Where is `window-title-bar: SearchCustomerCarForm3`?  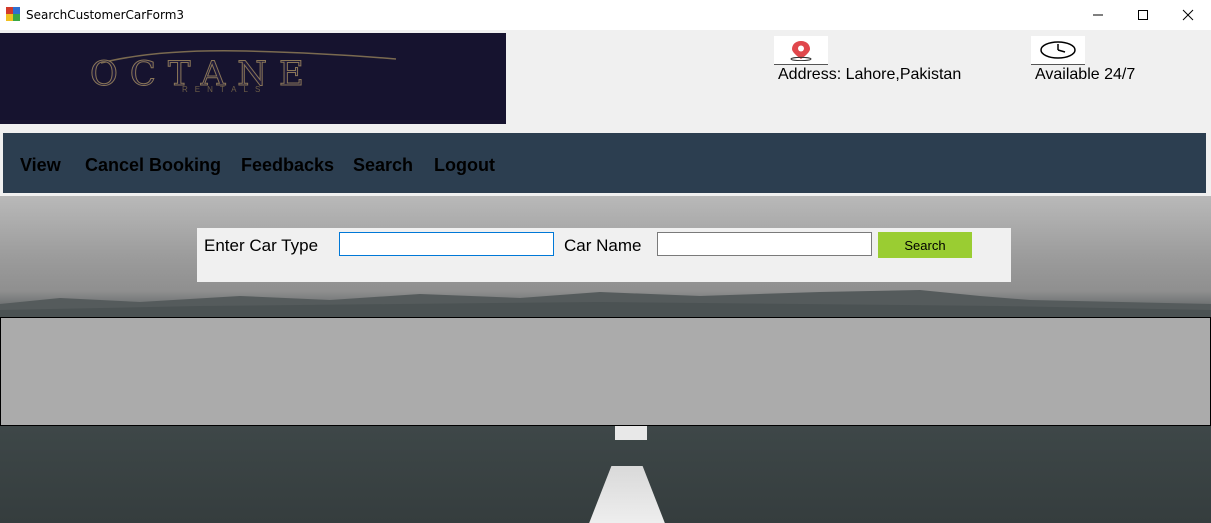
window-title-bar: SearchCustomerCarForm3 is located at coordinates (605, 15).